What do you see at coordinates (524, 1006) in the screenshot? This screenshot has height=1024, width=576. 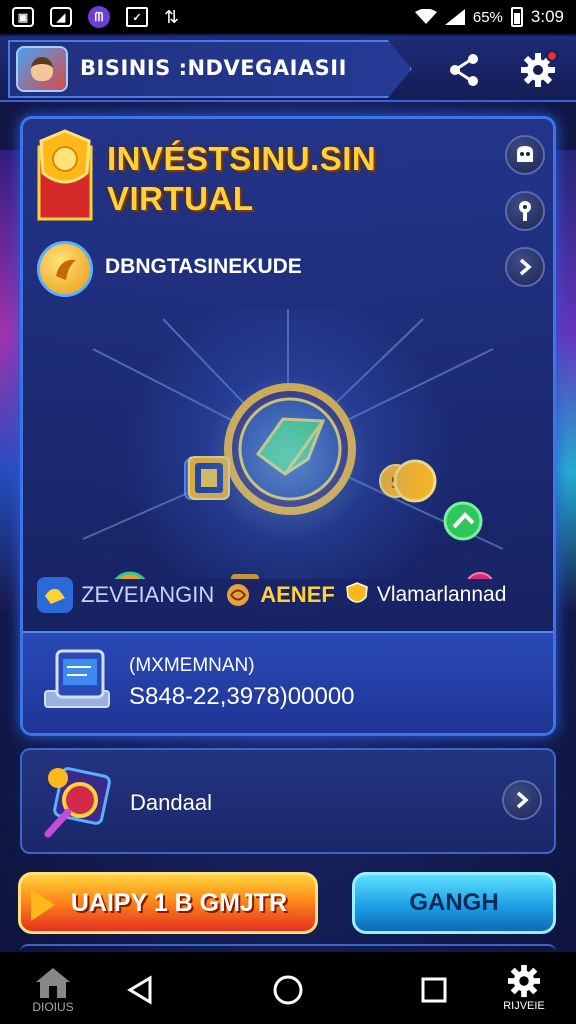 I see `nav-settings-label: RIJVEIE` at bounding box center [524, 1006].